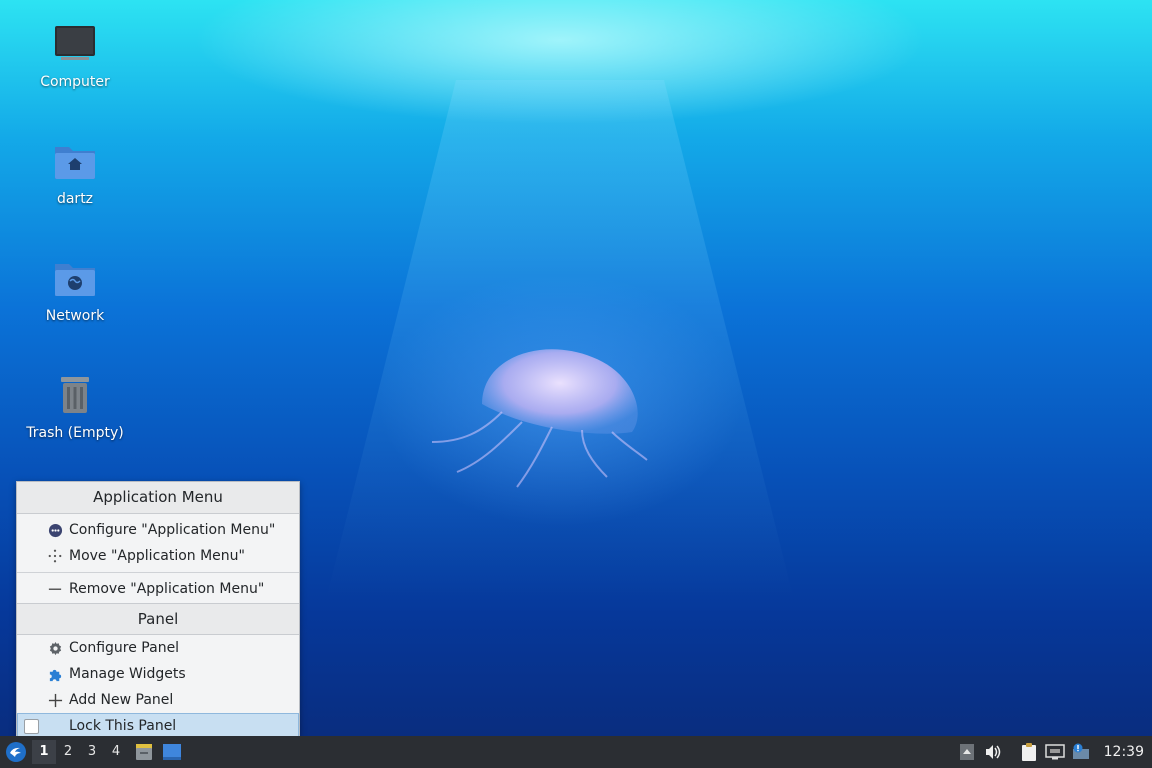 This screenshot has width=1152, height=768. I want to click on desktop-icon-trash: Trash (Empty), so click(75, 407).